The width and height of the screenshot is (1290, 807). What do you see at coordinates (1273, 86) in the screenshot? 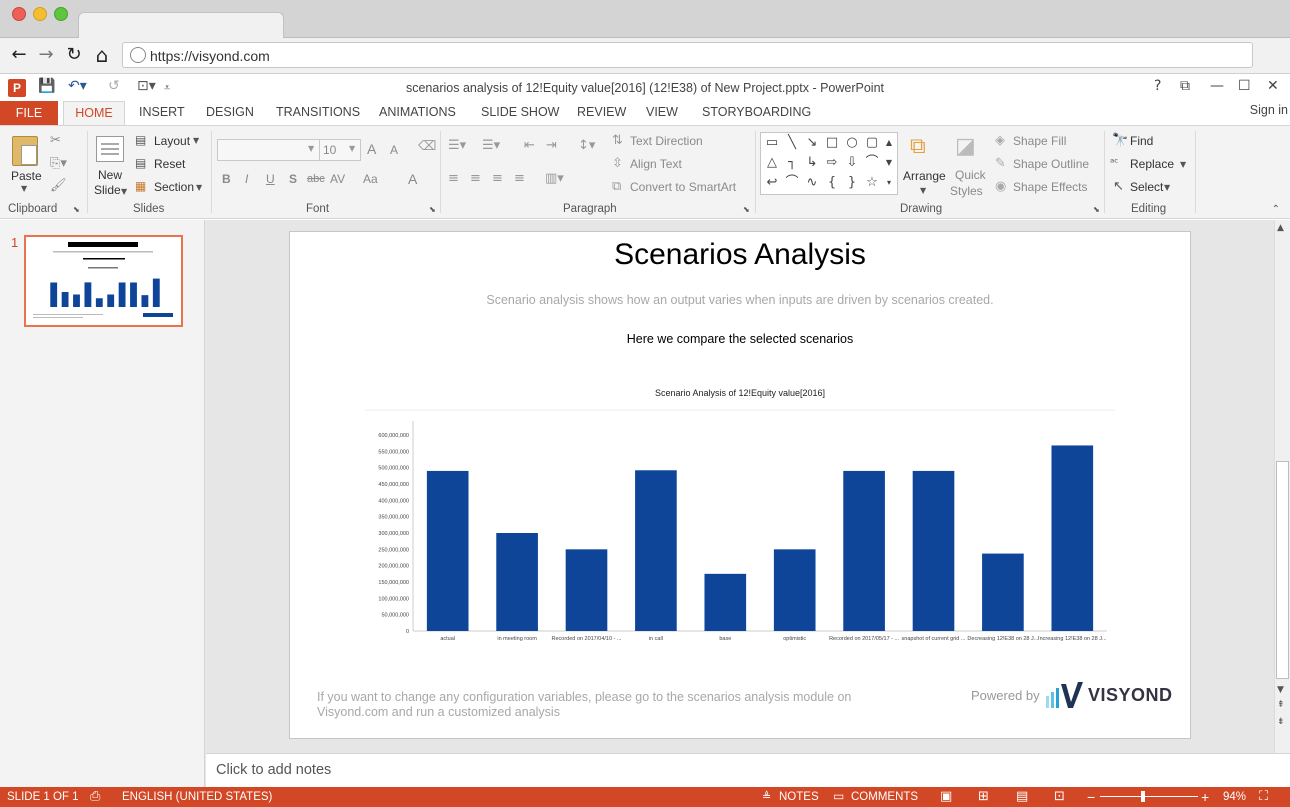
I see `close-icon: ✕` at bounding box center [1273, 86].